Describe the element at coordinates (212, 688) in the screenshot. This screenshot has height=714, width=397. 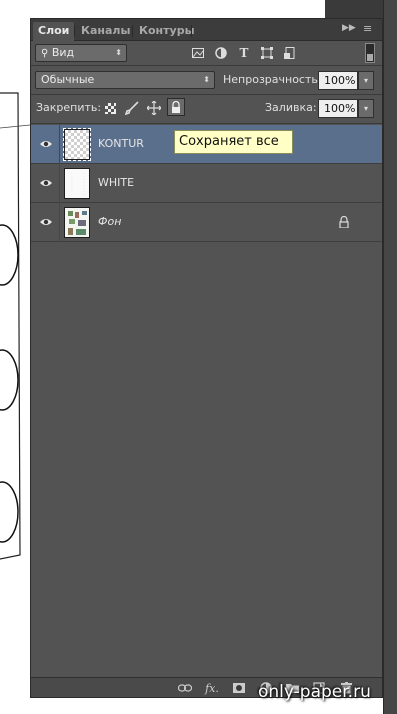
I see `fx-icon: fx.` at that location.